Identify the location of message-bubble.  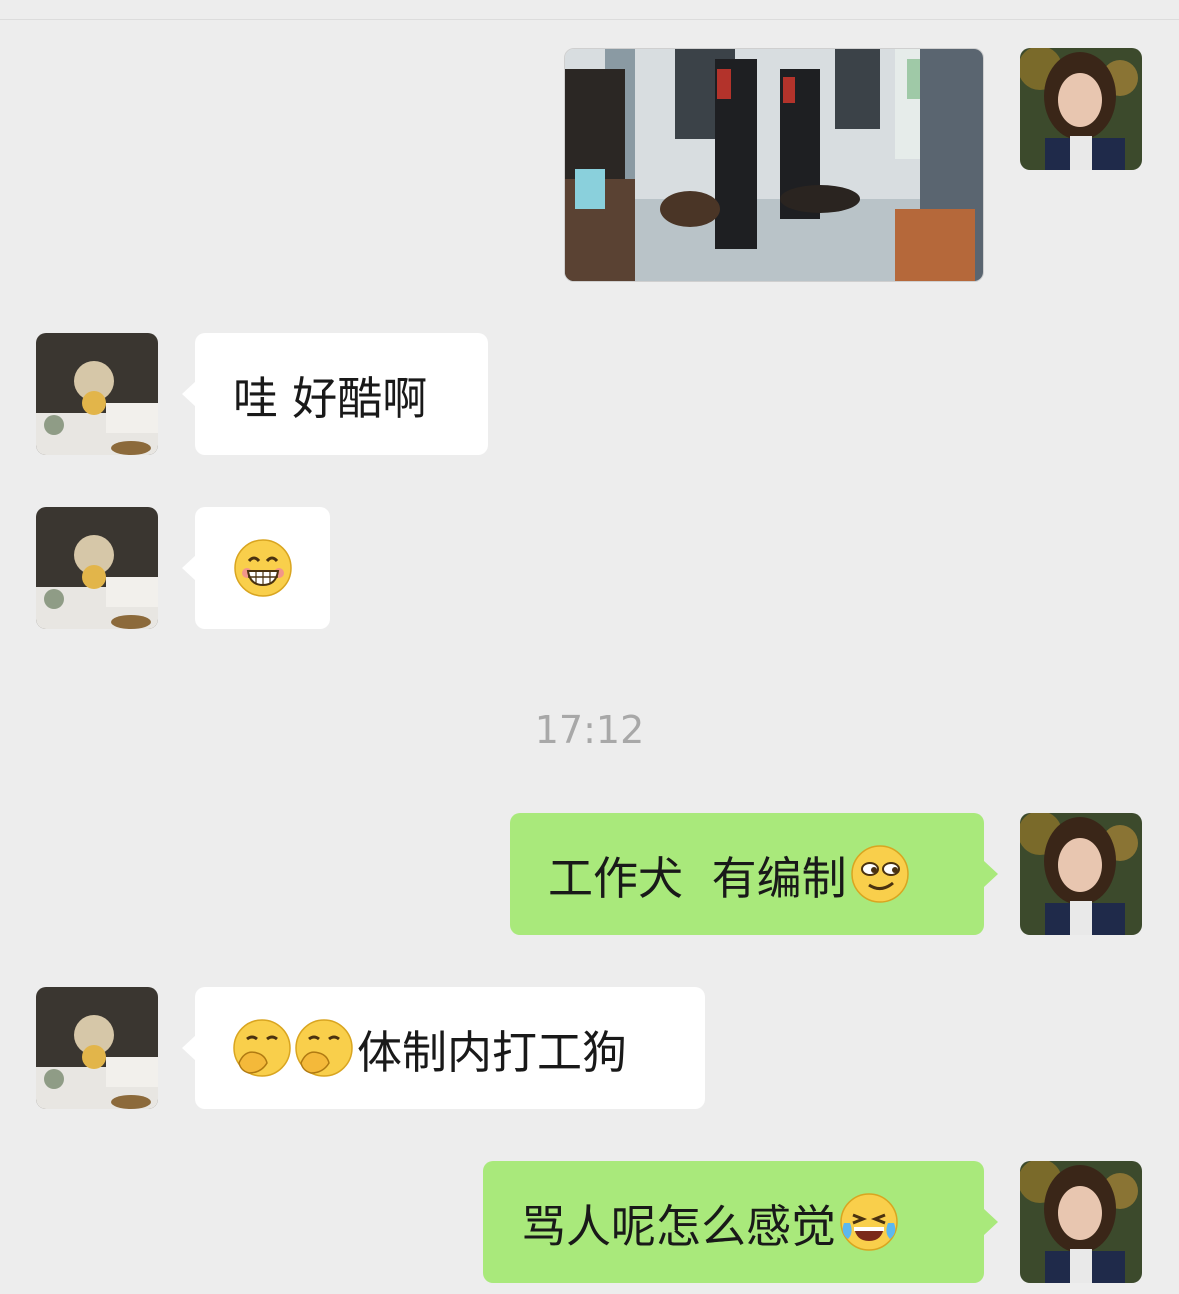
(256, 568).